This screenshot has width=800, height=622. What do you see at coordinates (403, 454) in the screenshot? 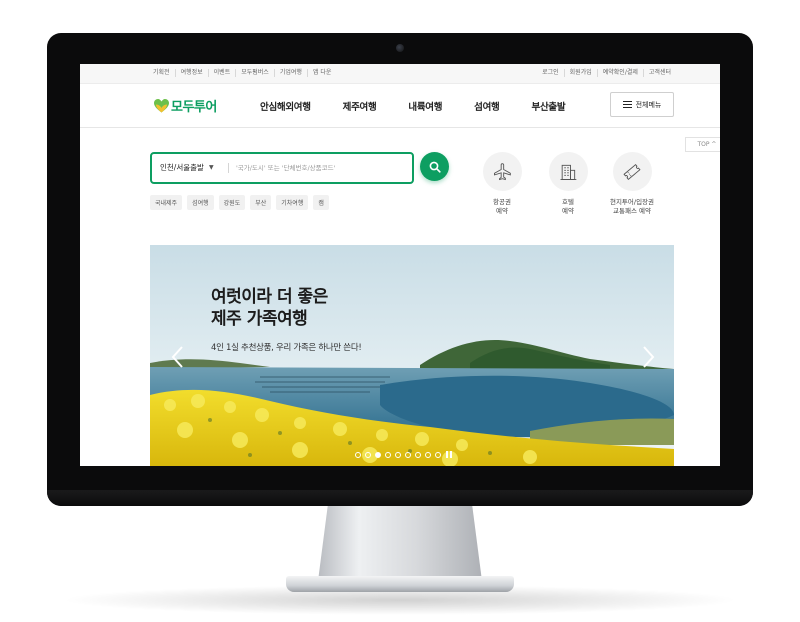
I see `slide-indicator` at bounding box center [403, 454].